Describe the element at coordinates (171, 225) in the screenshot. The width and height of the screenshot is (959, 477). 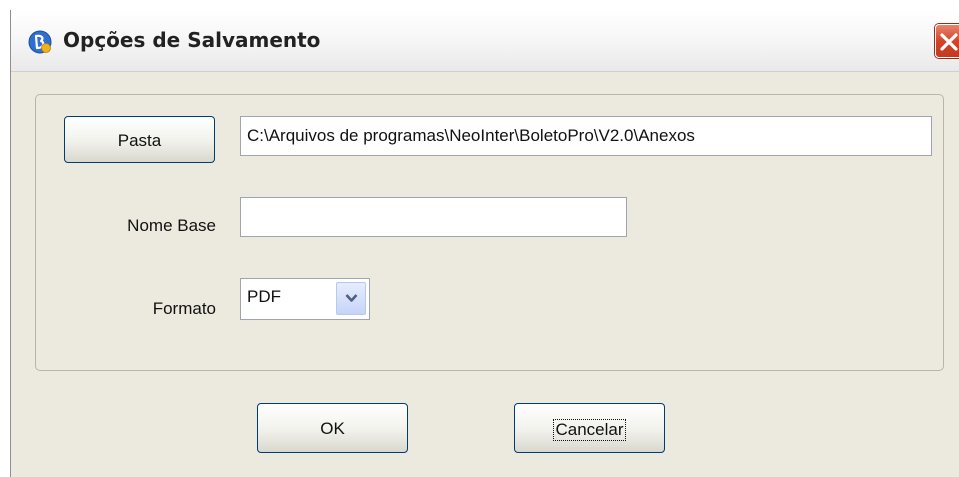
I see `nome-base-label: Nome Base` at that location.